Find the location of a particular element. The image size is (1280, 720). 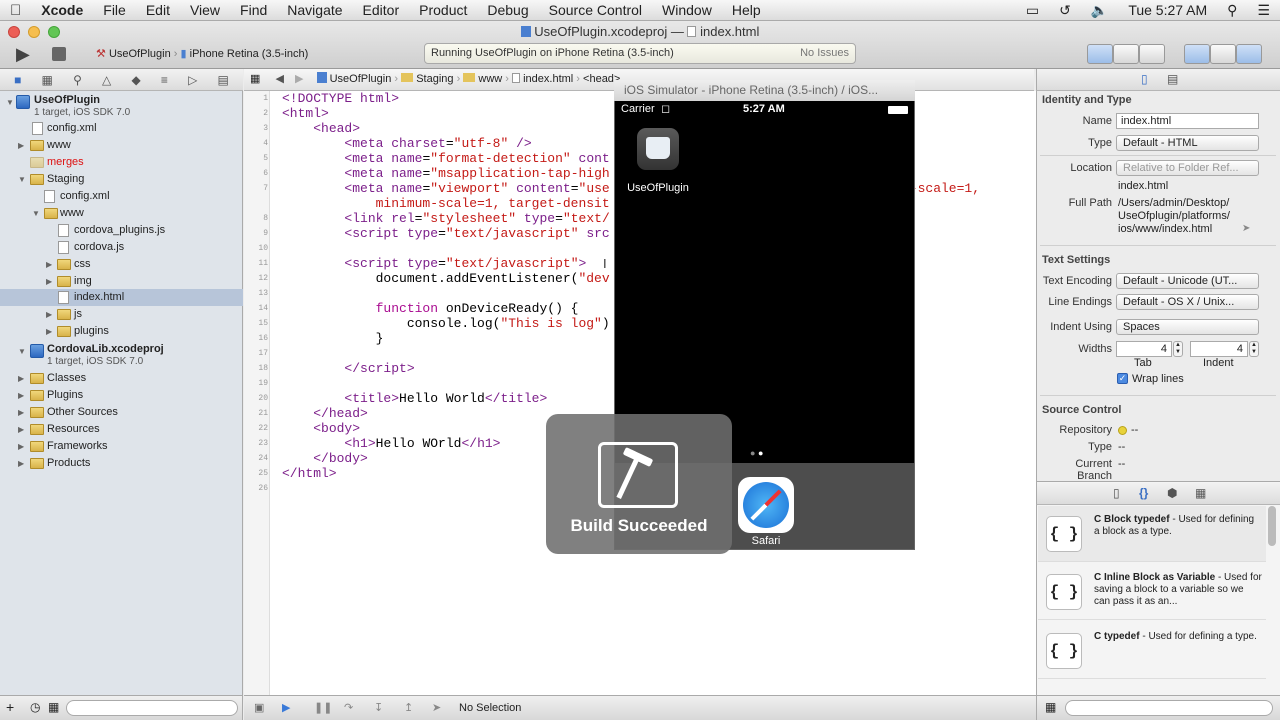

log-icon: ▤ is located at coordinates (223, 80).